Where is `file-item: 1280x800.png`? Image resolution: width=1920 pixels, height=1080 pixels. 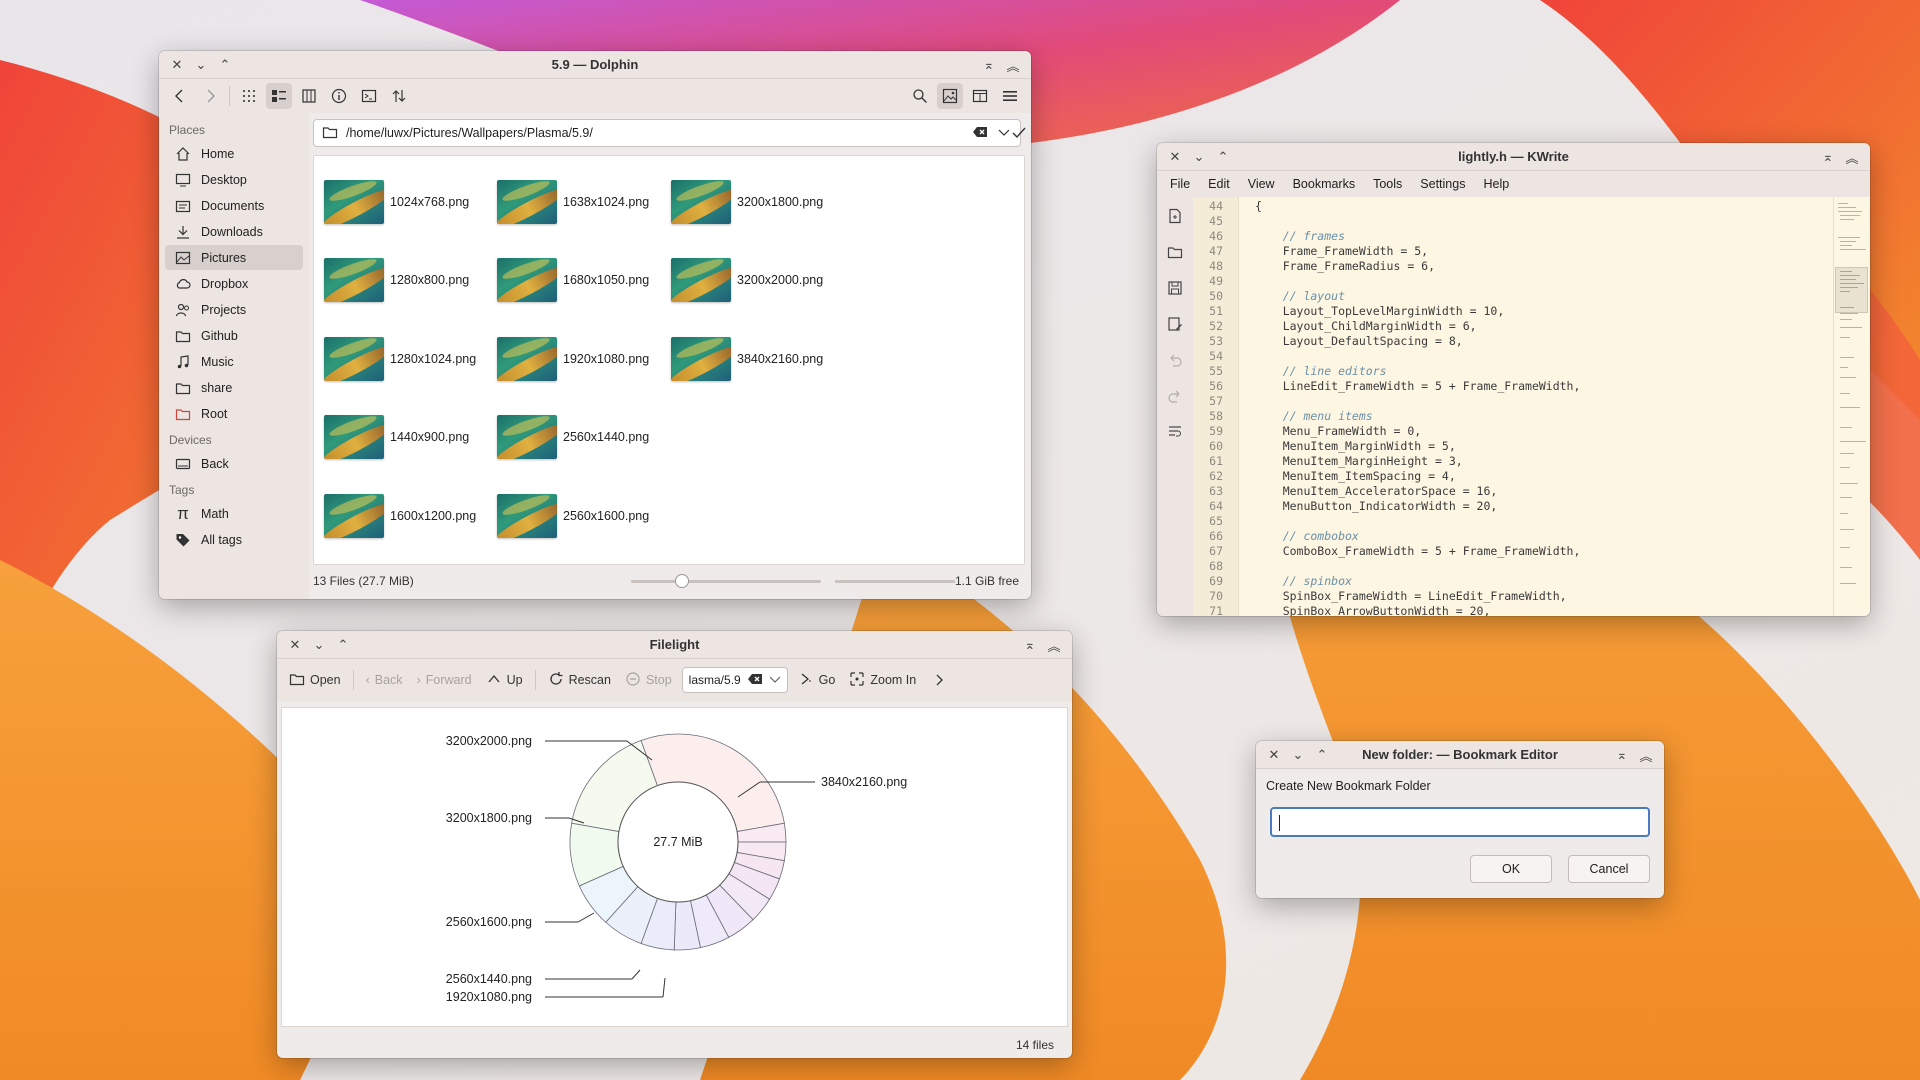
file-item: 1280x800.png is located at coordinates (396, 280).